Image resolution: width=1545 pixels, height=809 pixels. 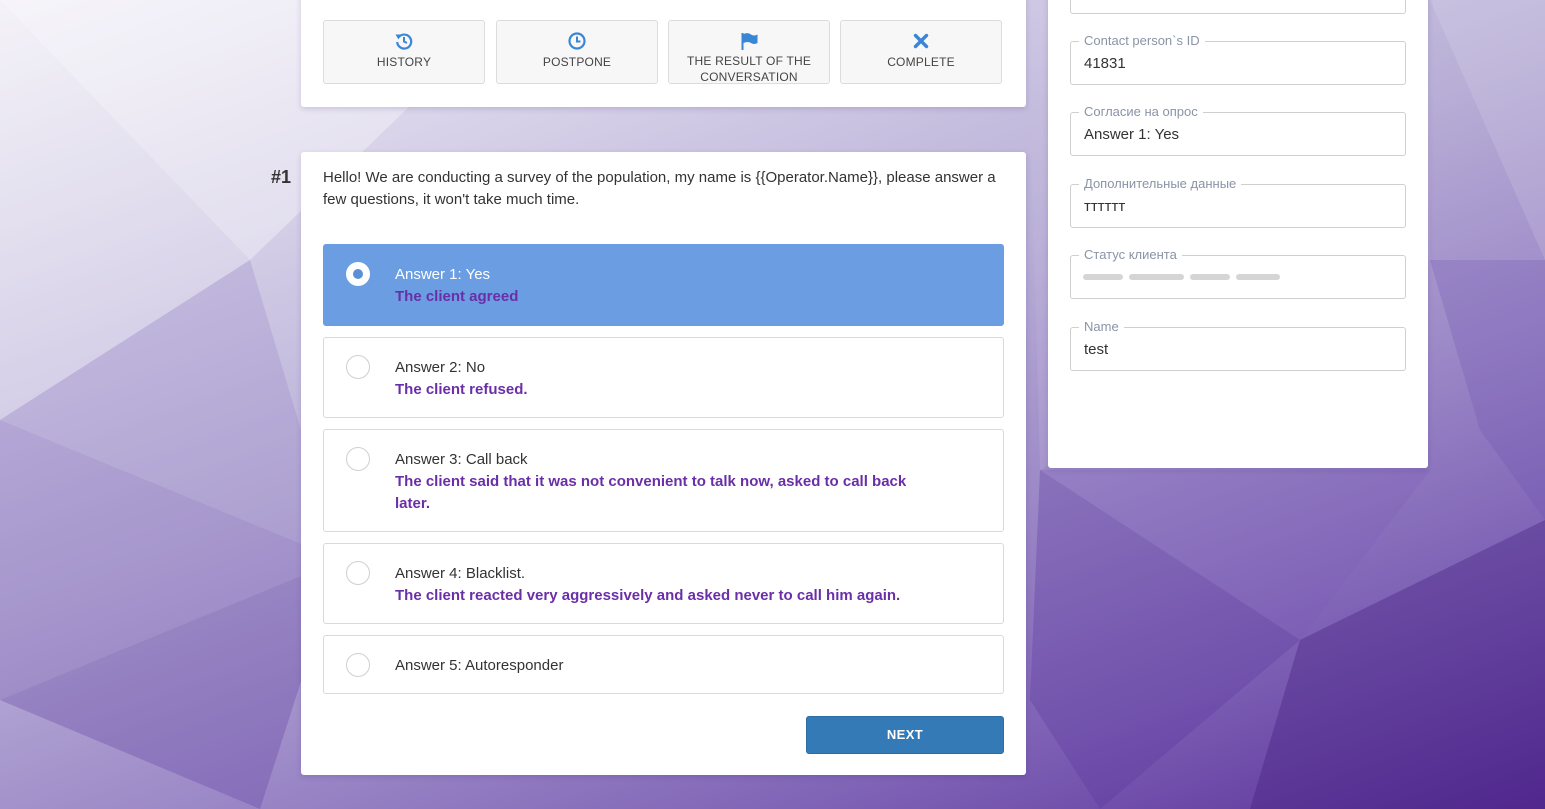 I want to click on name-field: Name test, so click(x=1238, y=345).